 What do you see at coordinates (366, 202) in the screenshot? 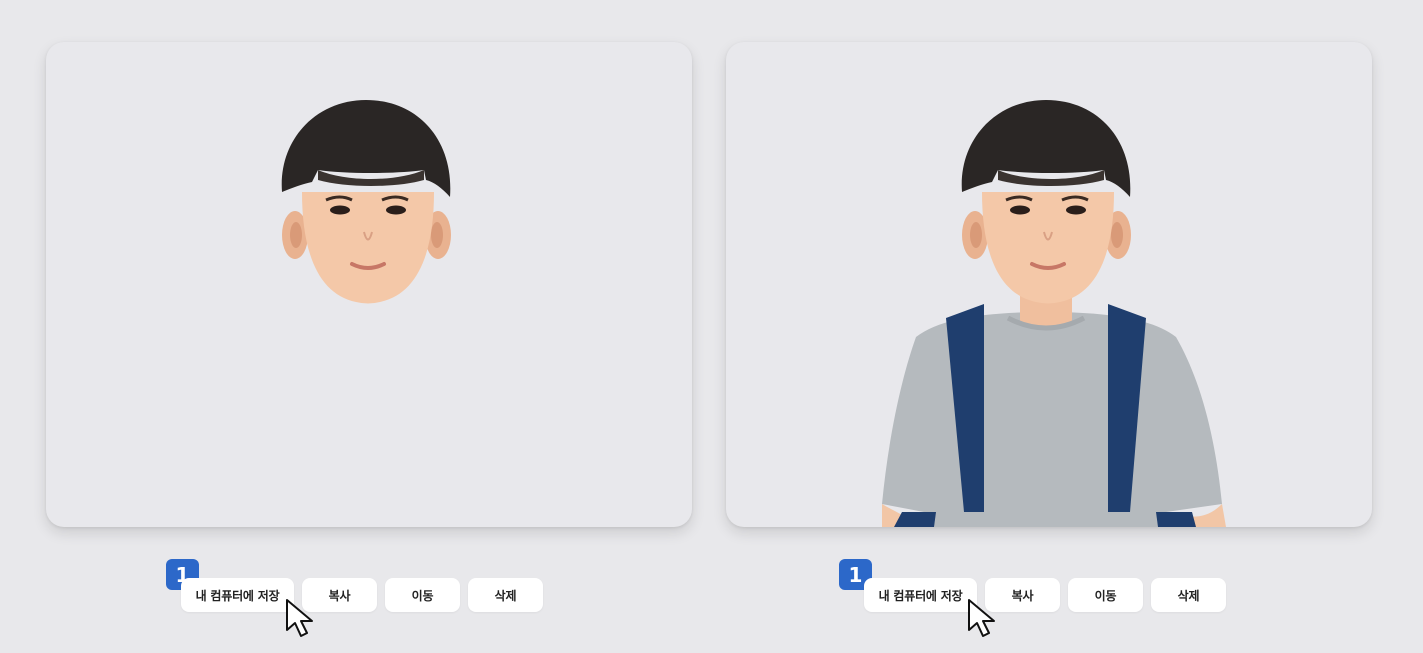
I see `face-cutout-image` at bounding box center [366, 202].